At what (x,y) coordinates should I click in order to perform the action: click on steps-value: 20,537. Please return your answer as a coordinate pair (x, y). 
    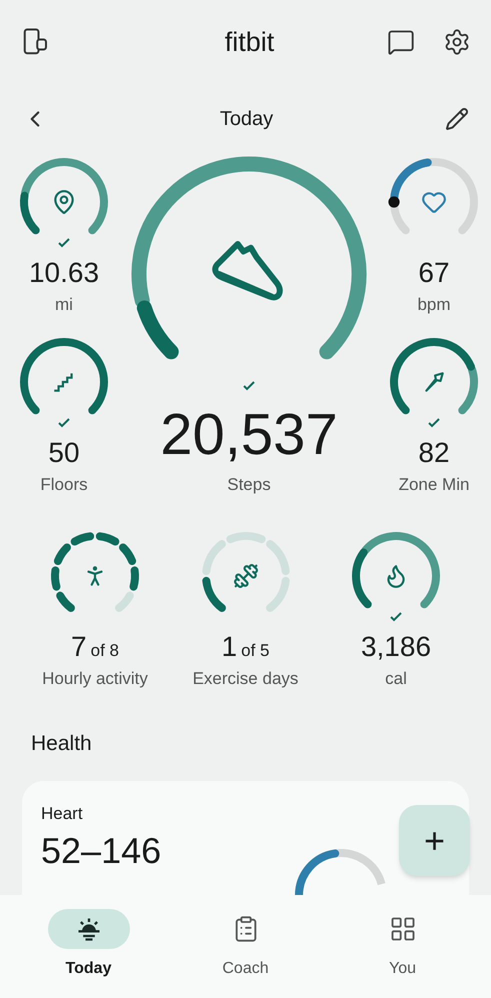
    Looking at the image, I should click on (249, 435).